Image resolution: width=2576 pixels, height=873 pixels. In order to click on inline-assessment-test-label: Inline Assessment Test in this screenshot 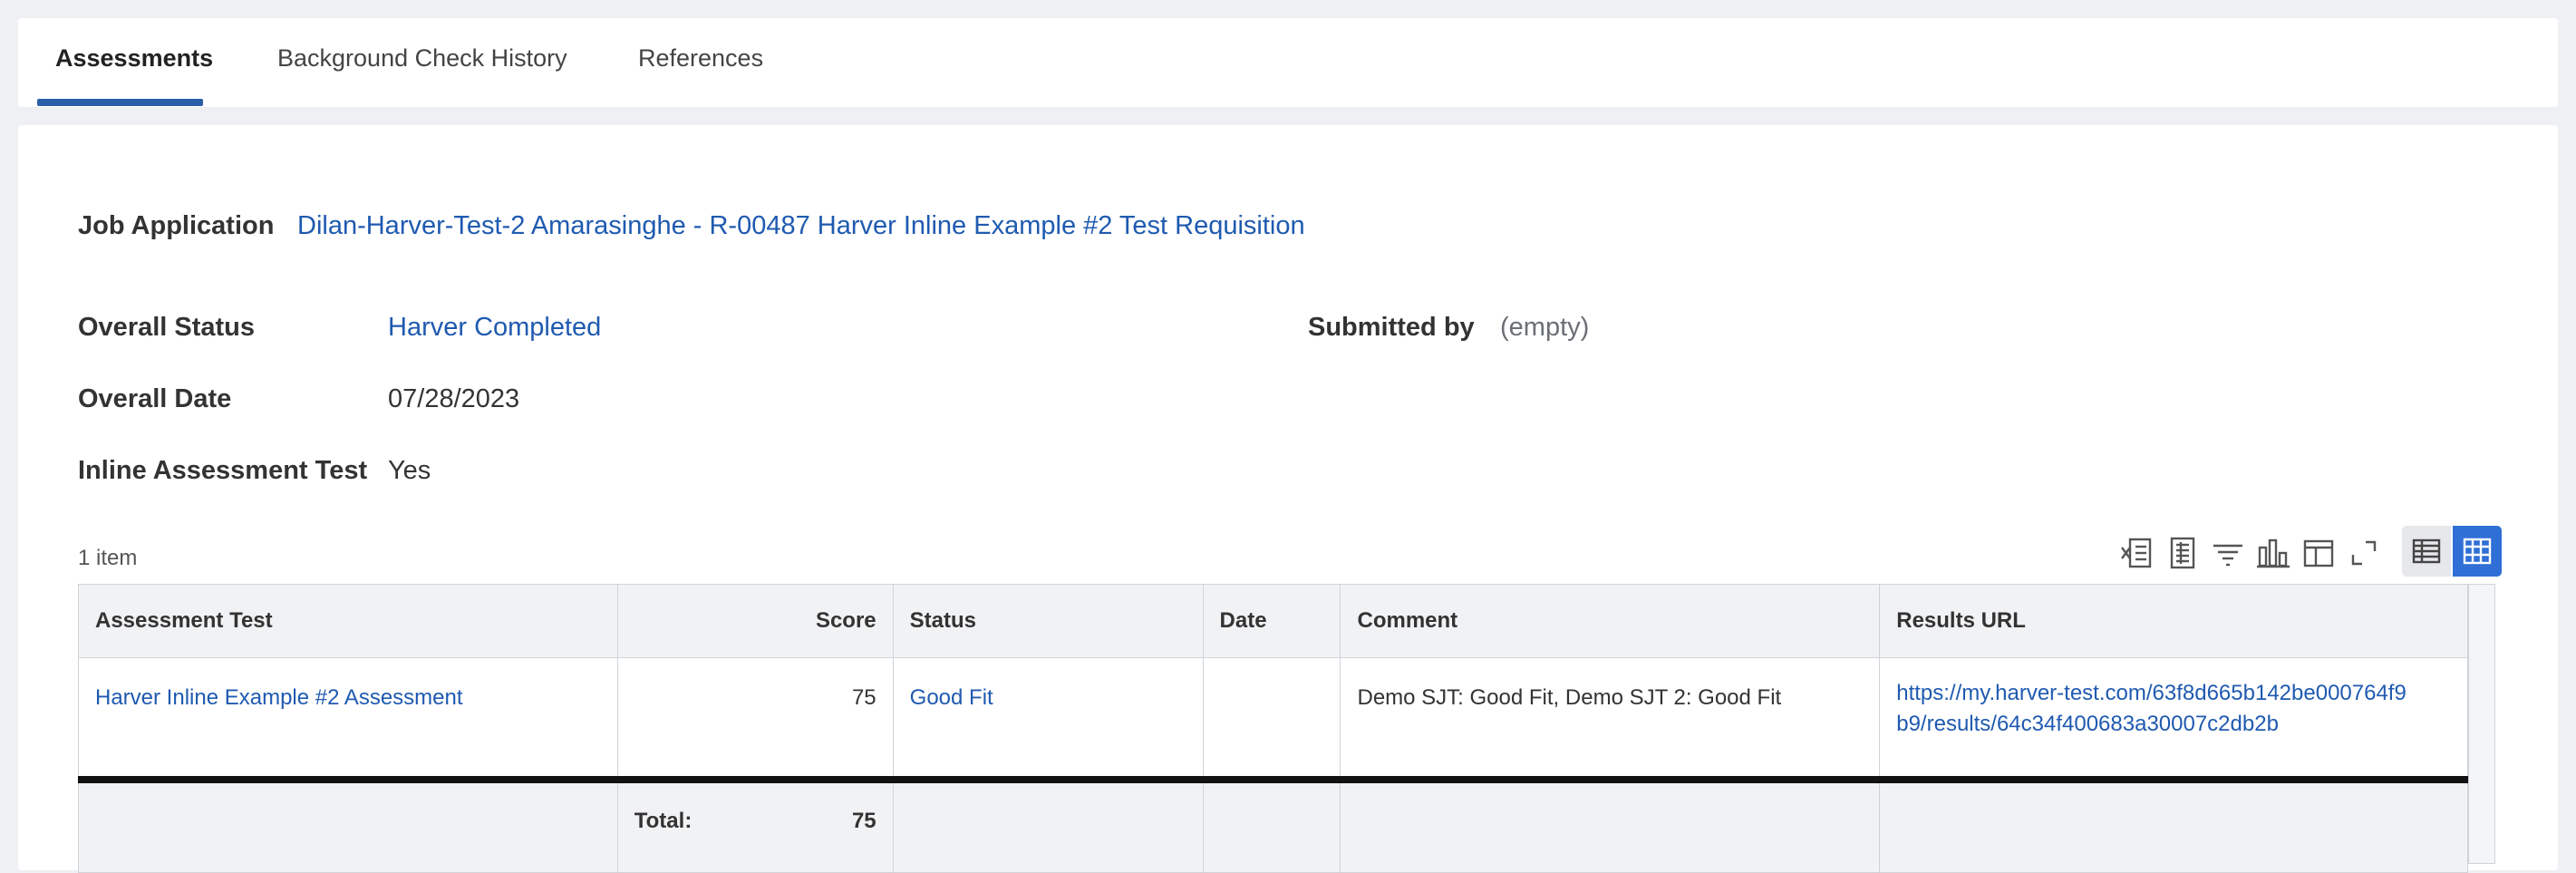, I will do `click(223, 471)`.